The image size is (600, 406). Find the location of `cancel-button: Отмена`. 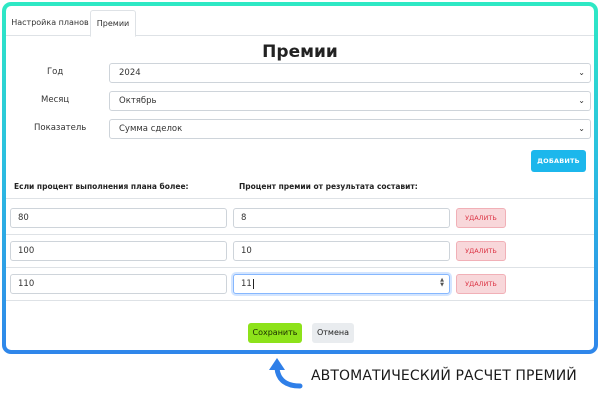

cancel-button: Отмена is located at coordinates (333, 333).